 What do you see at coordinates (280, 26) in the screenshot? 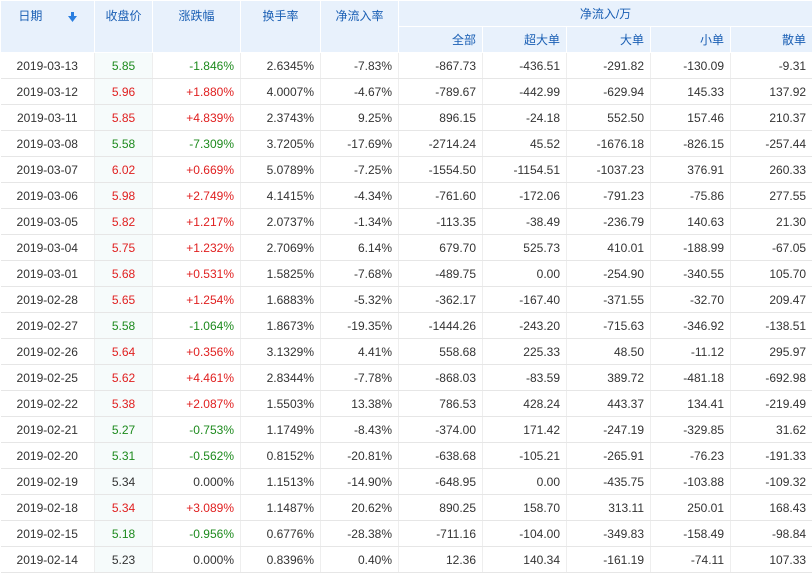
I see `header-turnover: 换手率` at bounding box center [280, 26].